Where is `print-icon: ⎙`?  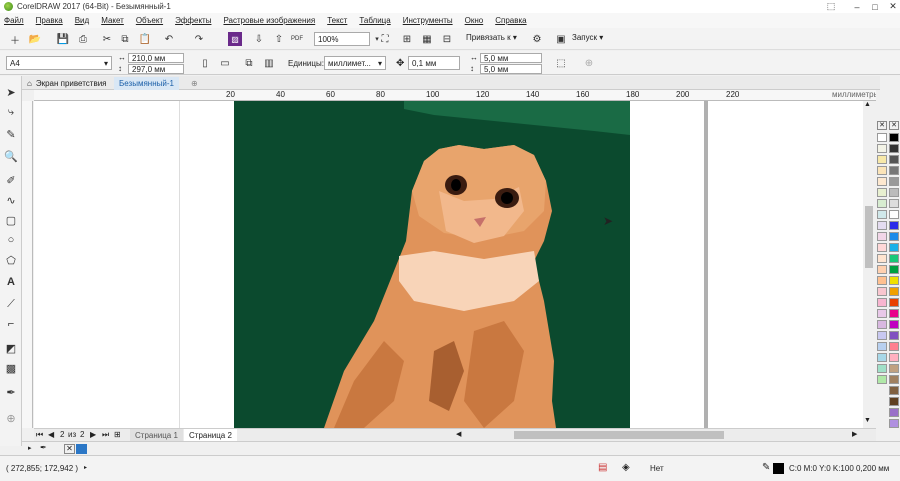
print-icon: ⎙ is located at coordinates (83, 39).